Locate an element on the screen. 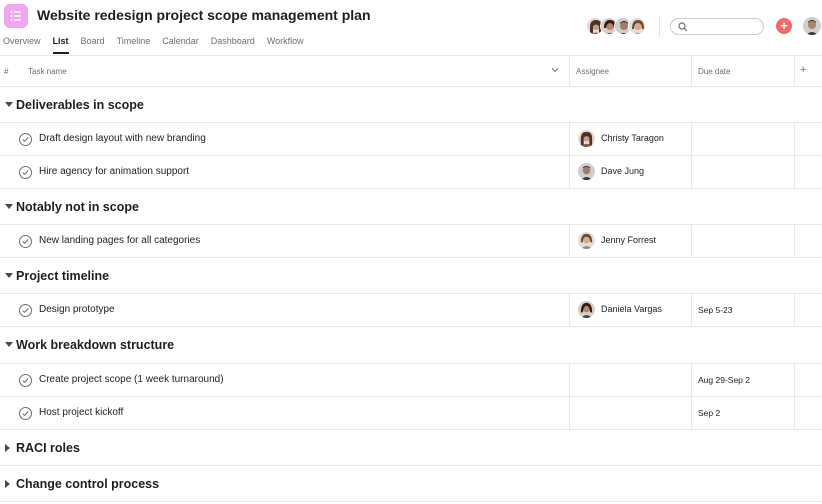  assignee-cell: Daniela Vargas is located at coordinates (630, 310).